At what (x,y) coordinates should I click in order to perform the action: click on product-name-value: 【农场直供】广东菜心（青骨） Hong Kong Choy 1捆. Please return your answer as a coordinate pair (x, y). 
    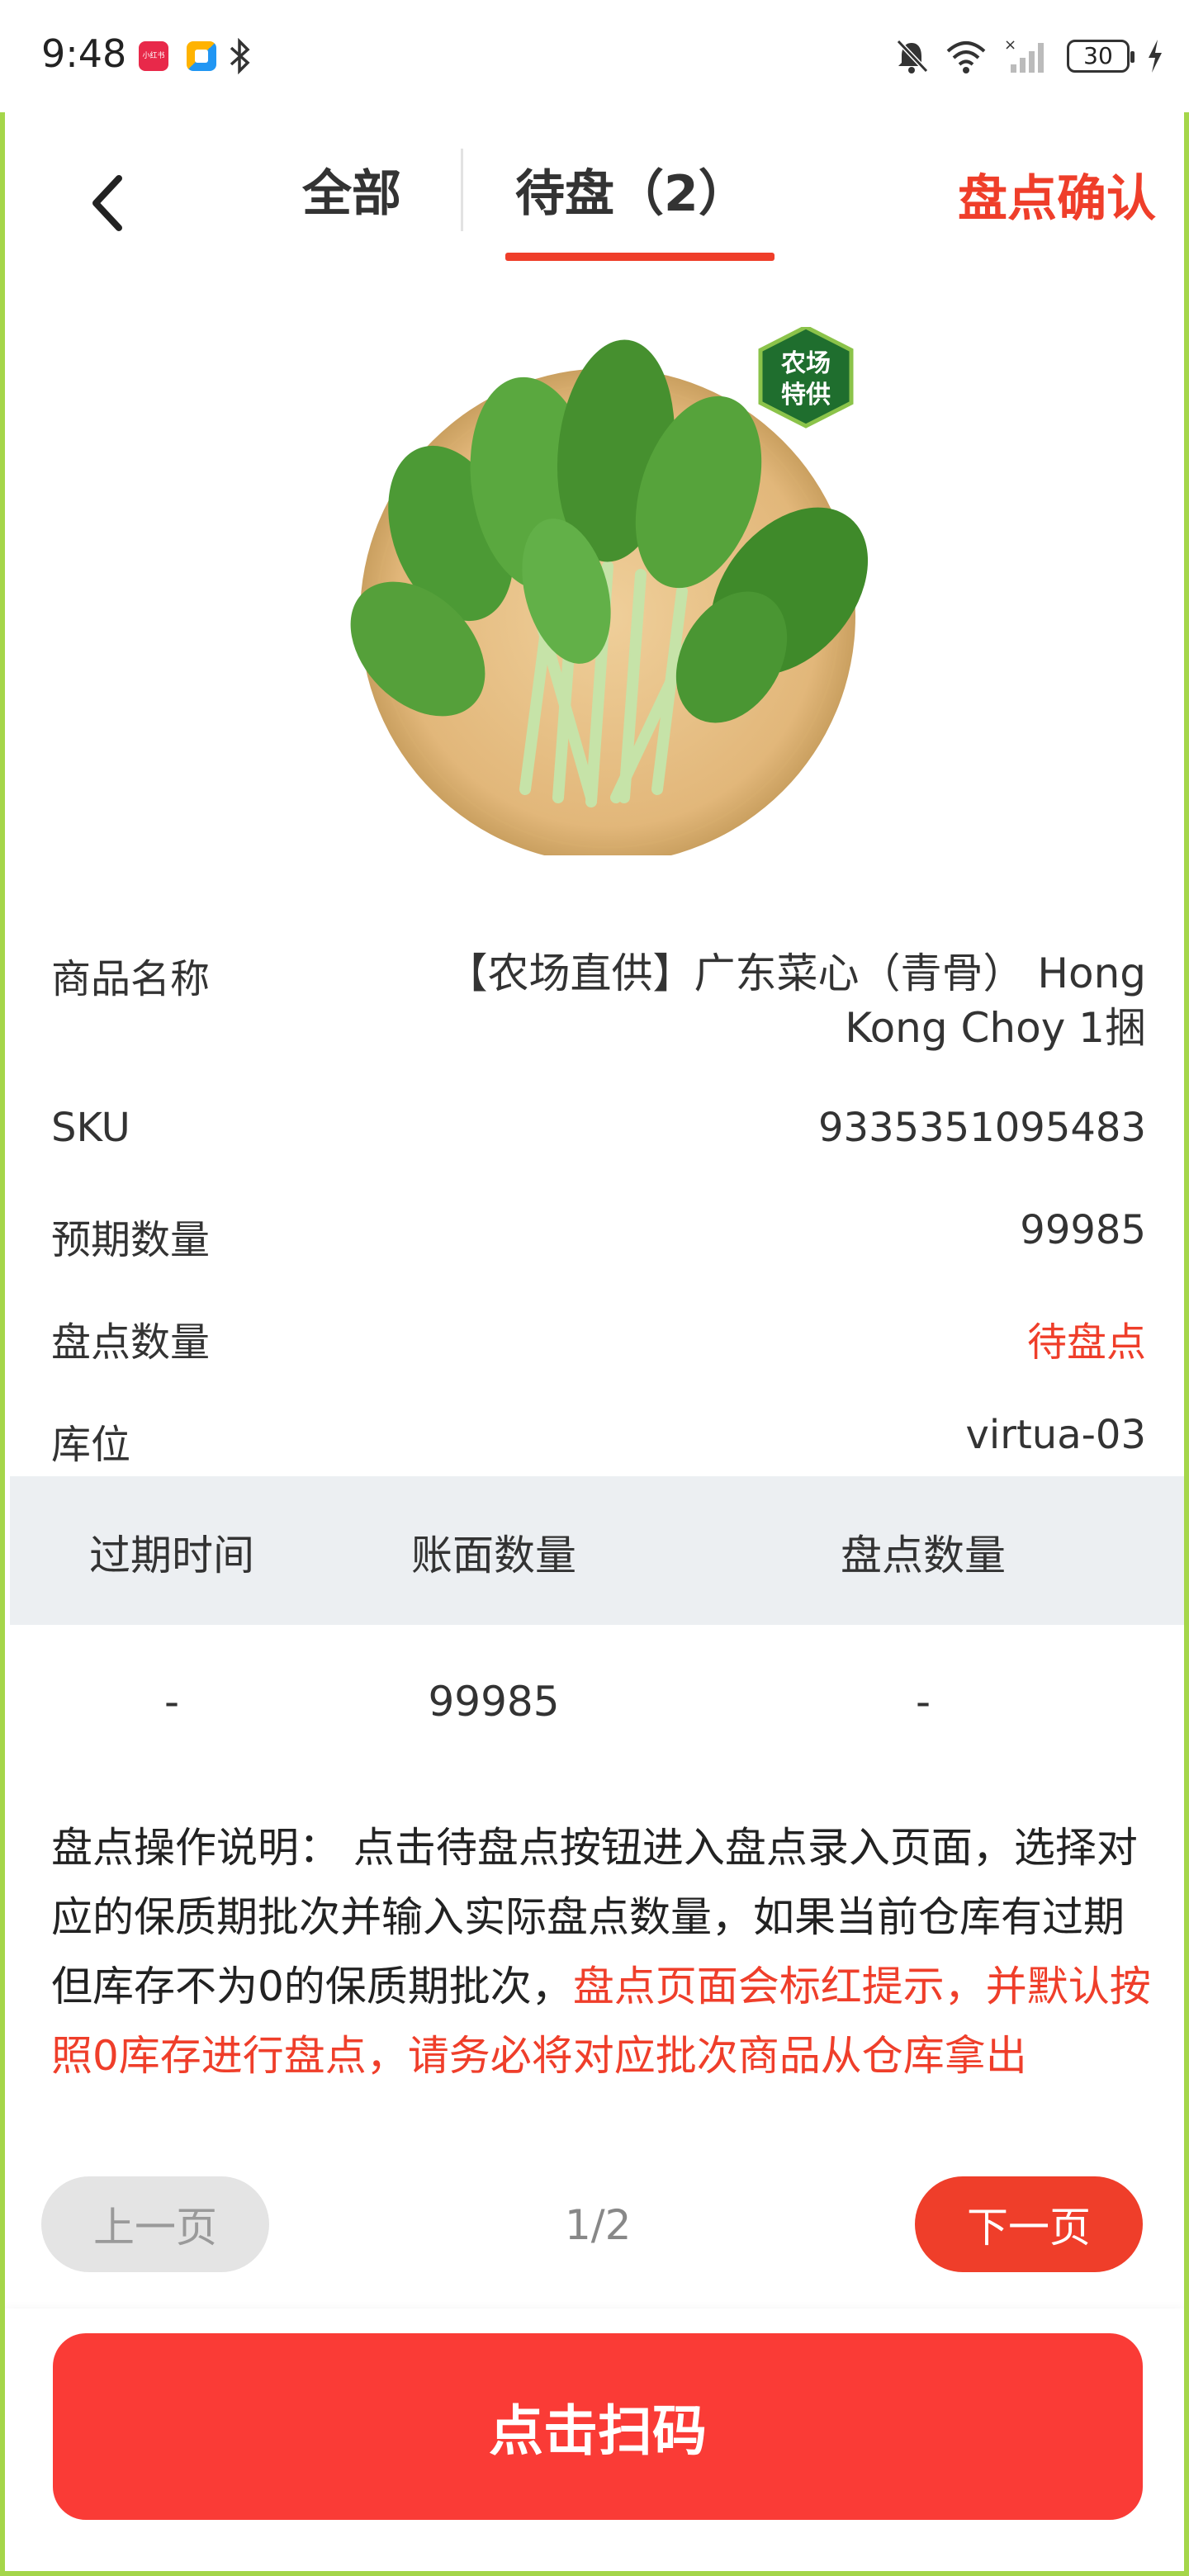
    Looking at the image, I should click on (796, 1000).